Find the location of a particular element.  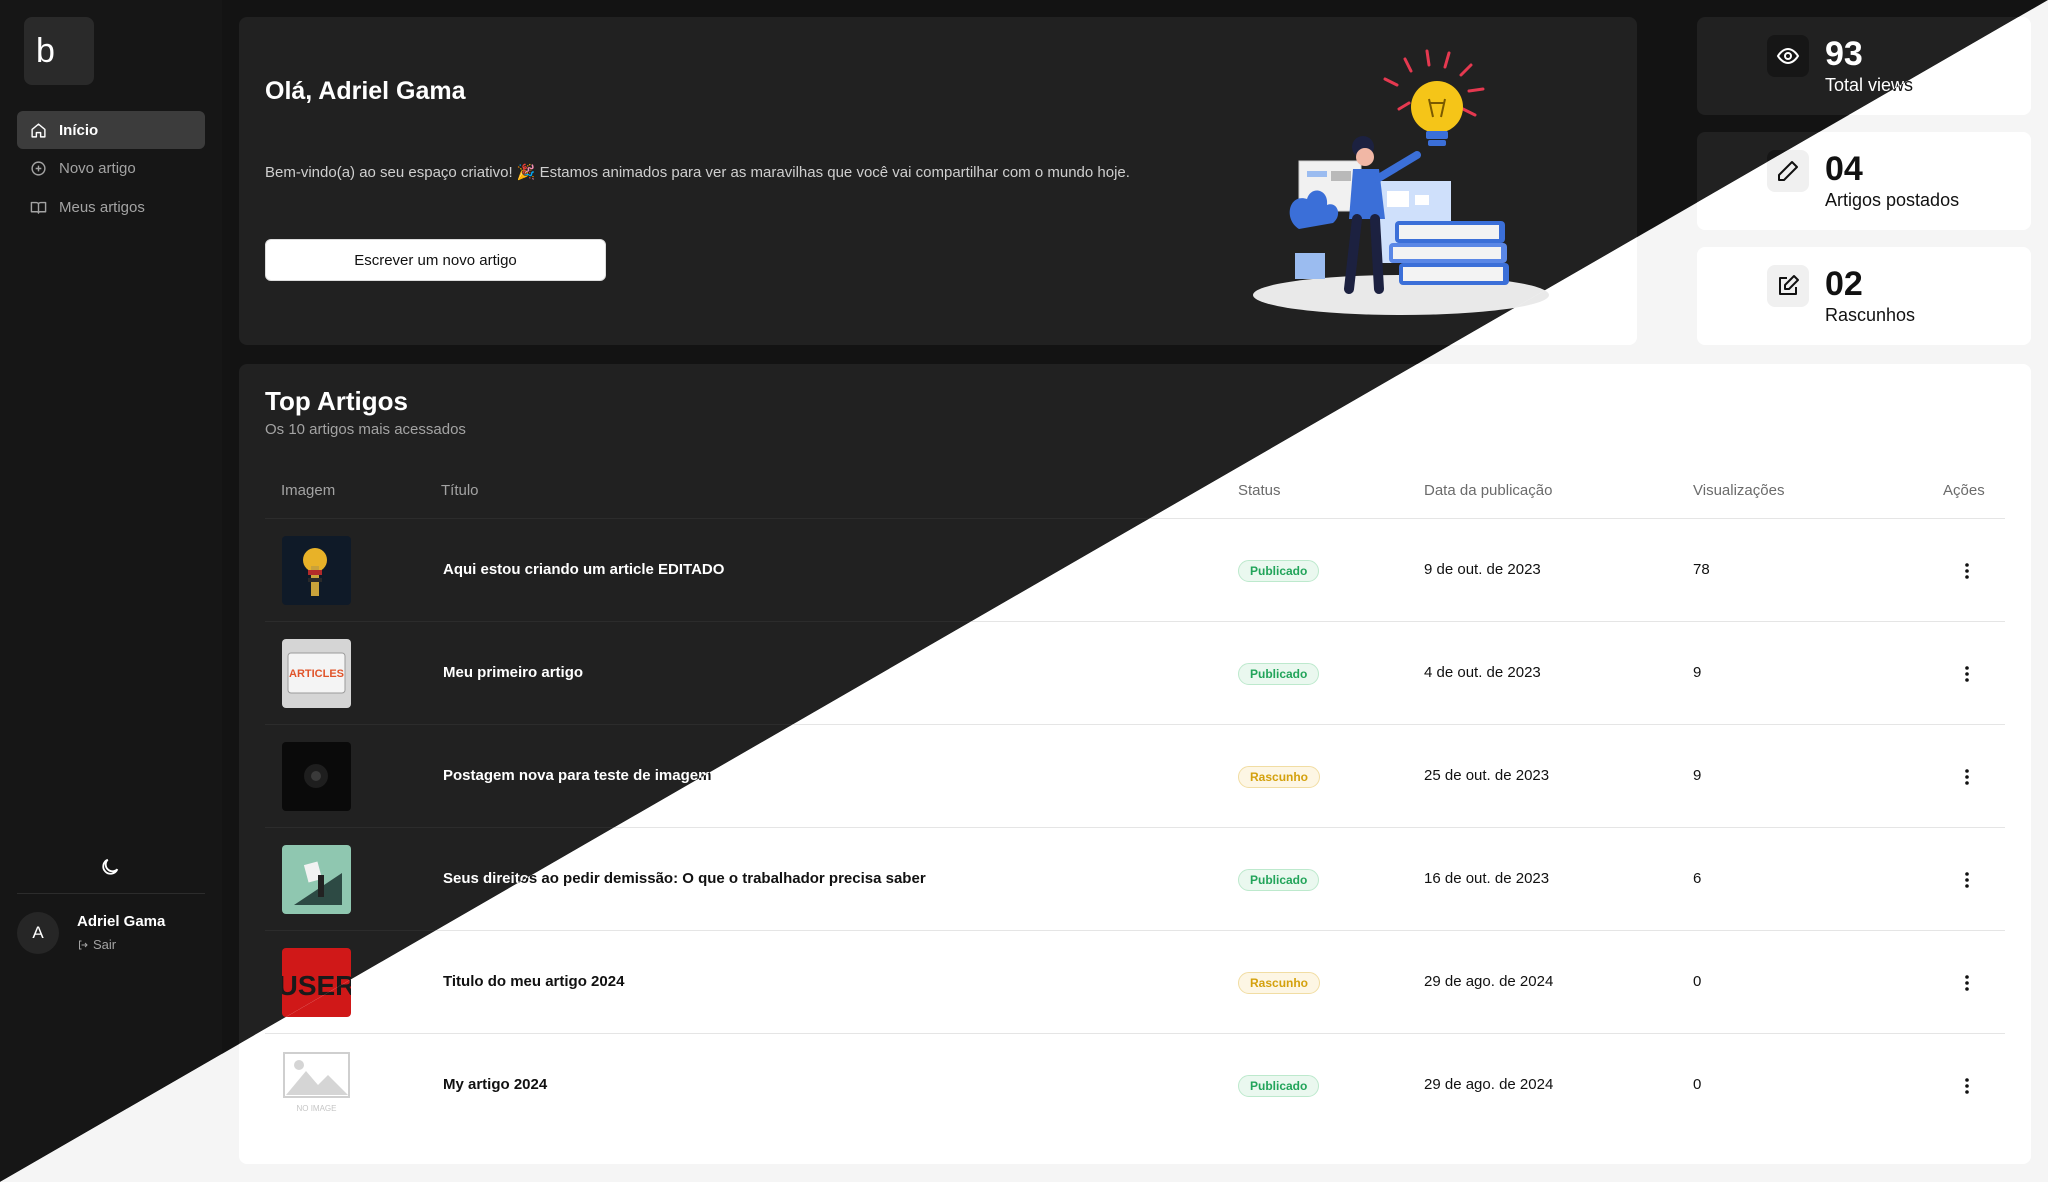

col-header-title: Título is located at coordinates (460, 490).